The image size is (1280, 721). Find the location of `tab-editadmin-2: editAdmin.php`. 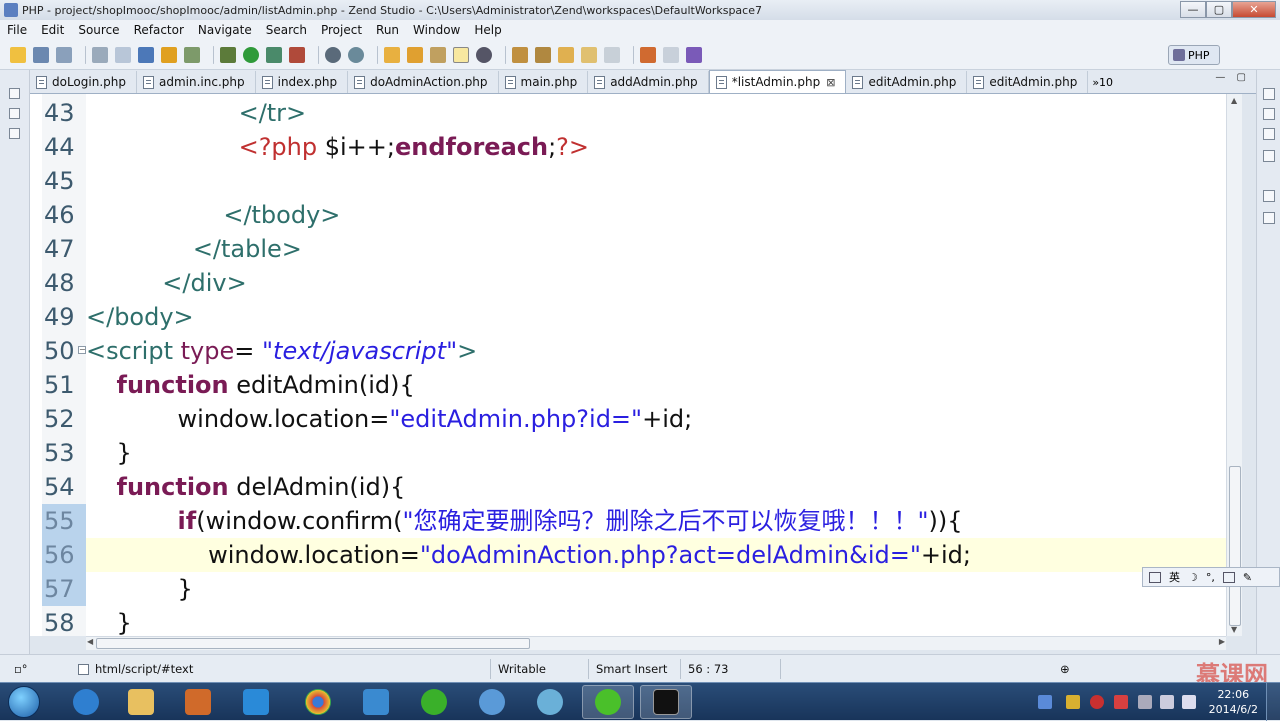

tab-editadmin-2: editAdmin.php is located at coordinates (1028, 82).